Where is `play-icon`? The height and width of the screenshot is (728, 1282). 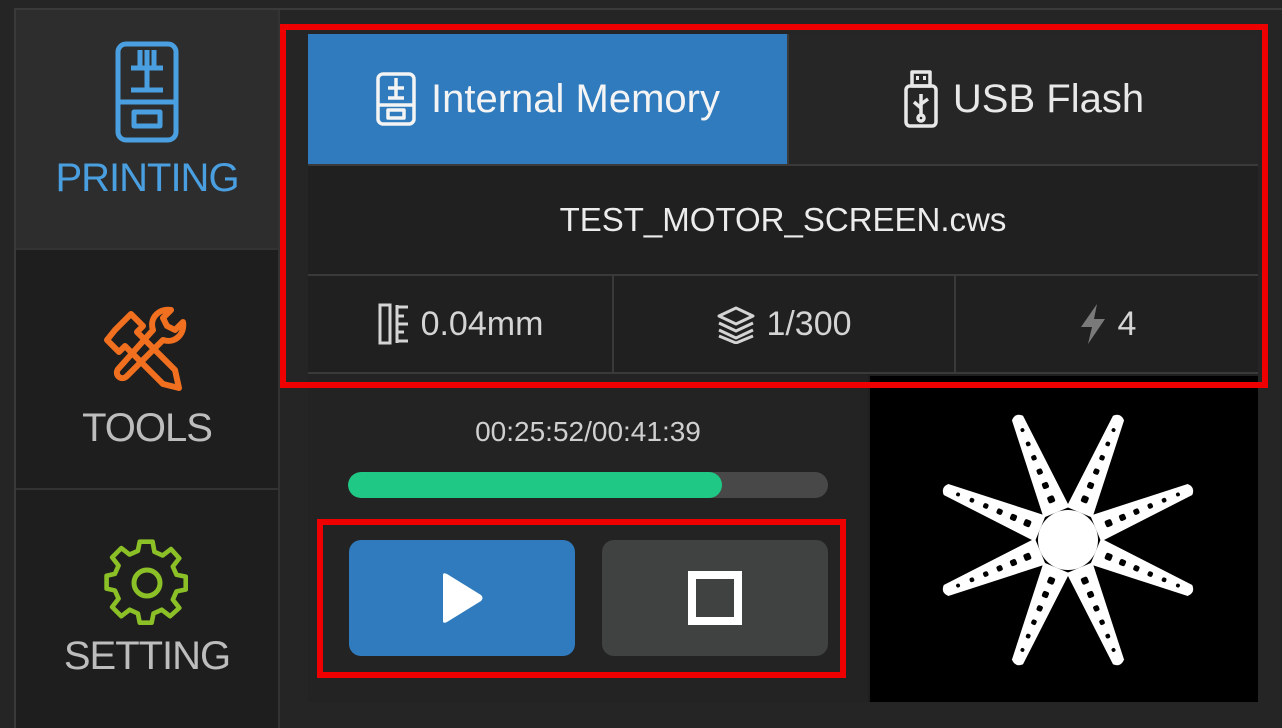 play-icon is located at coordinates (463, 598).